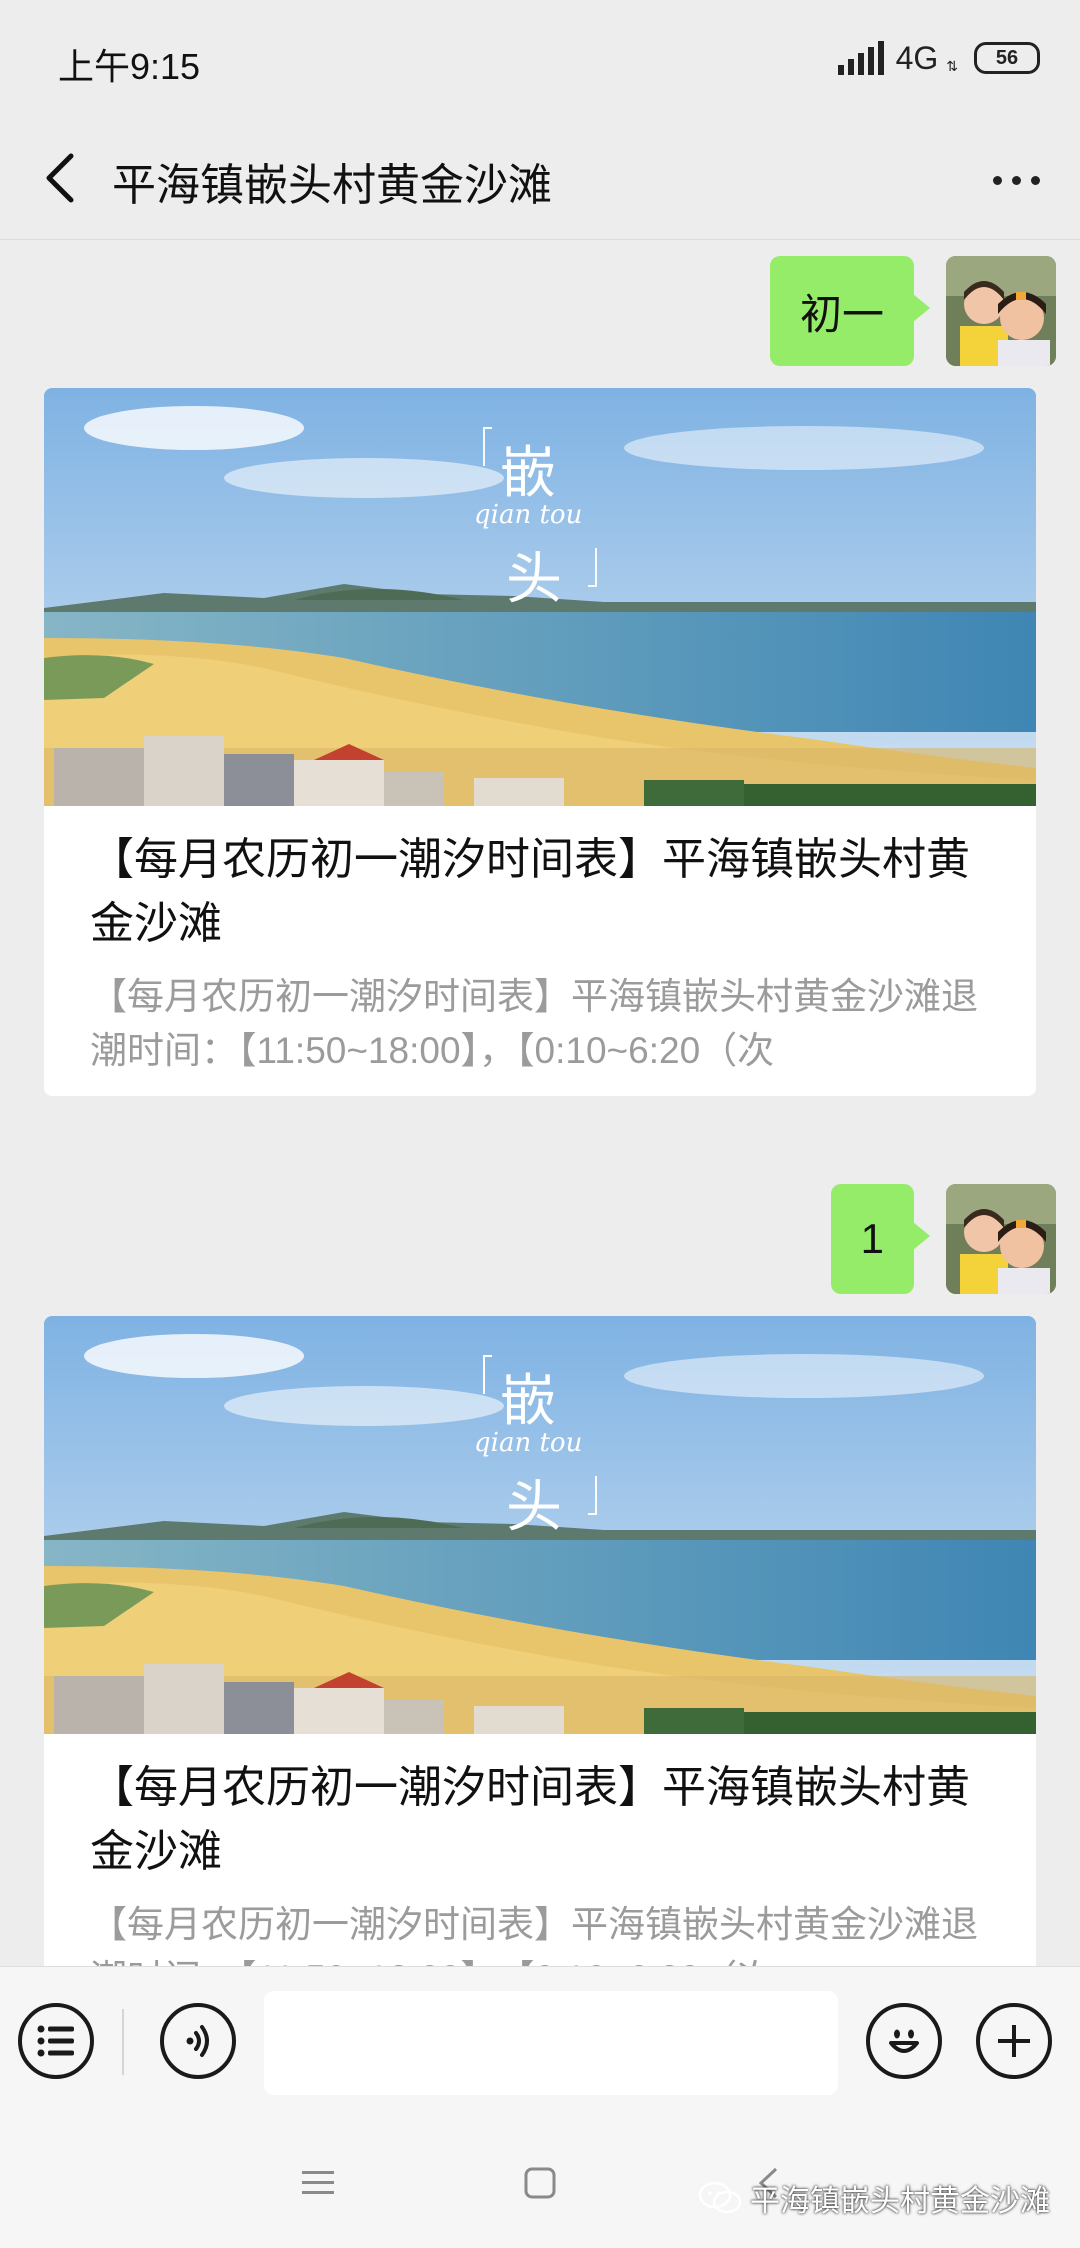  I want to click on battery-icon: 56, so click(1007, 58).